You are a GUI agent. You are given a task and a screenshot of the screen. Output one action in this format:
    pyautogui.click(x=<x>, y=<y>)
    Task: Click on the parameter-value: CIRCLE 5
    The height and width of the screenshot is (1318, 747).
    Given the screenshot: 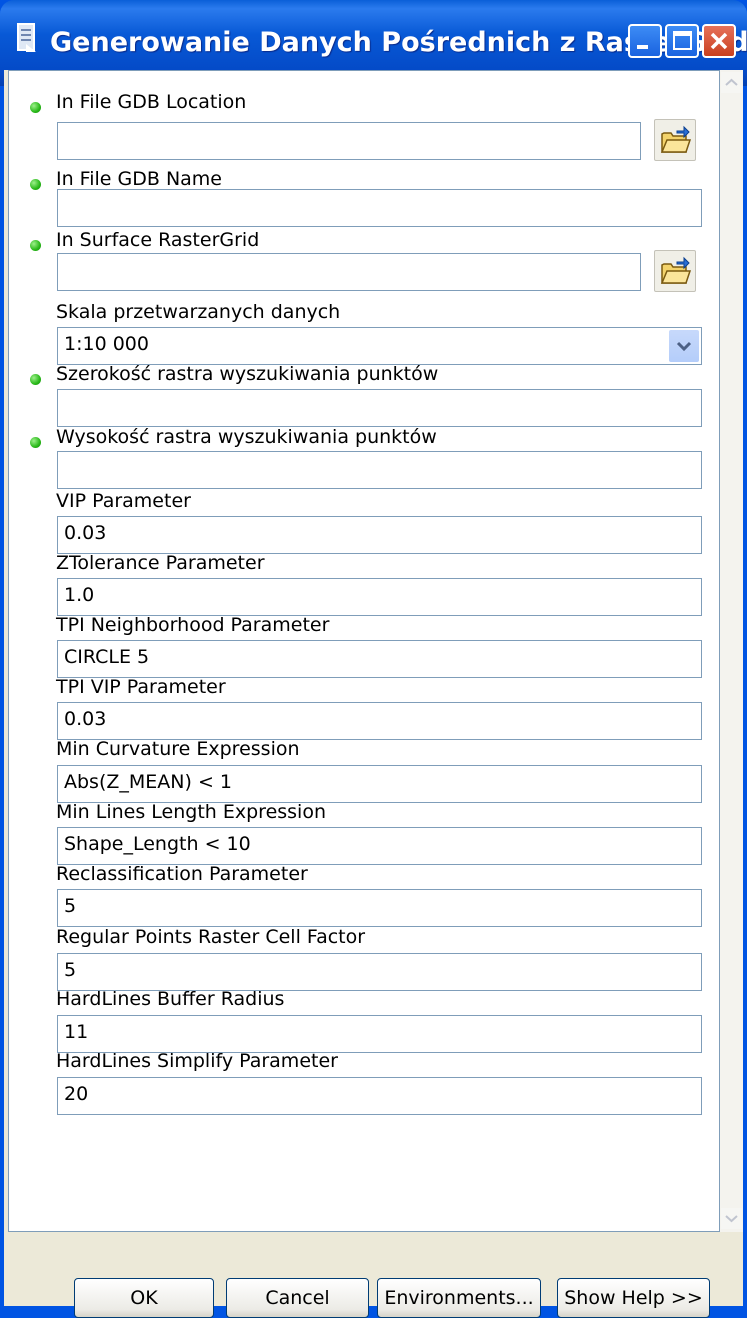 What is the action you would take?
    pyautogui.click(x=107, y=657)
    